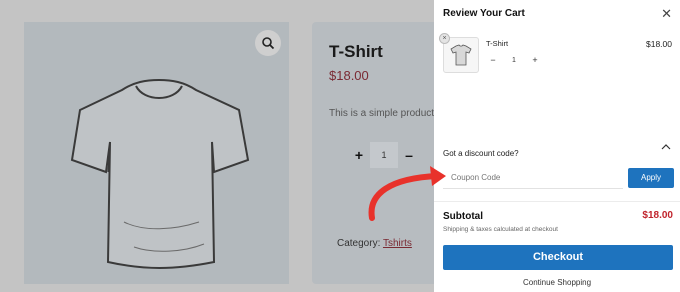  I want to click on cart-item-quantity-stepper: − 1 +, so click(514, 60).